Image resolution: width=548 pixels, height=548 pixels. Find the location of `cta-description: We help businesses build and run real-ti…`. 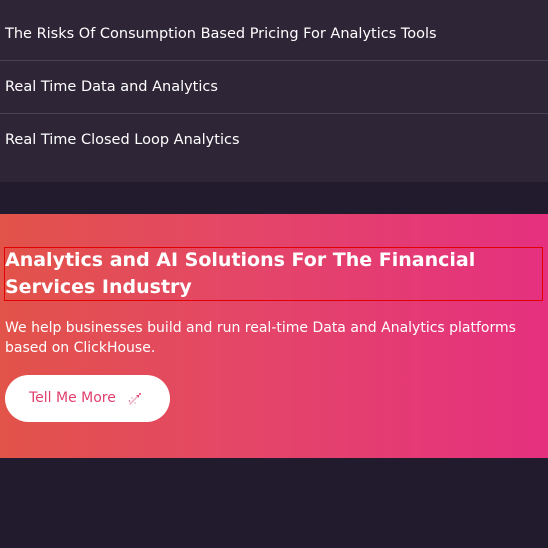

cta-description: We help businesses build and run real-ti… is located at coordinates (260, 338).